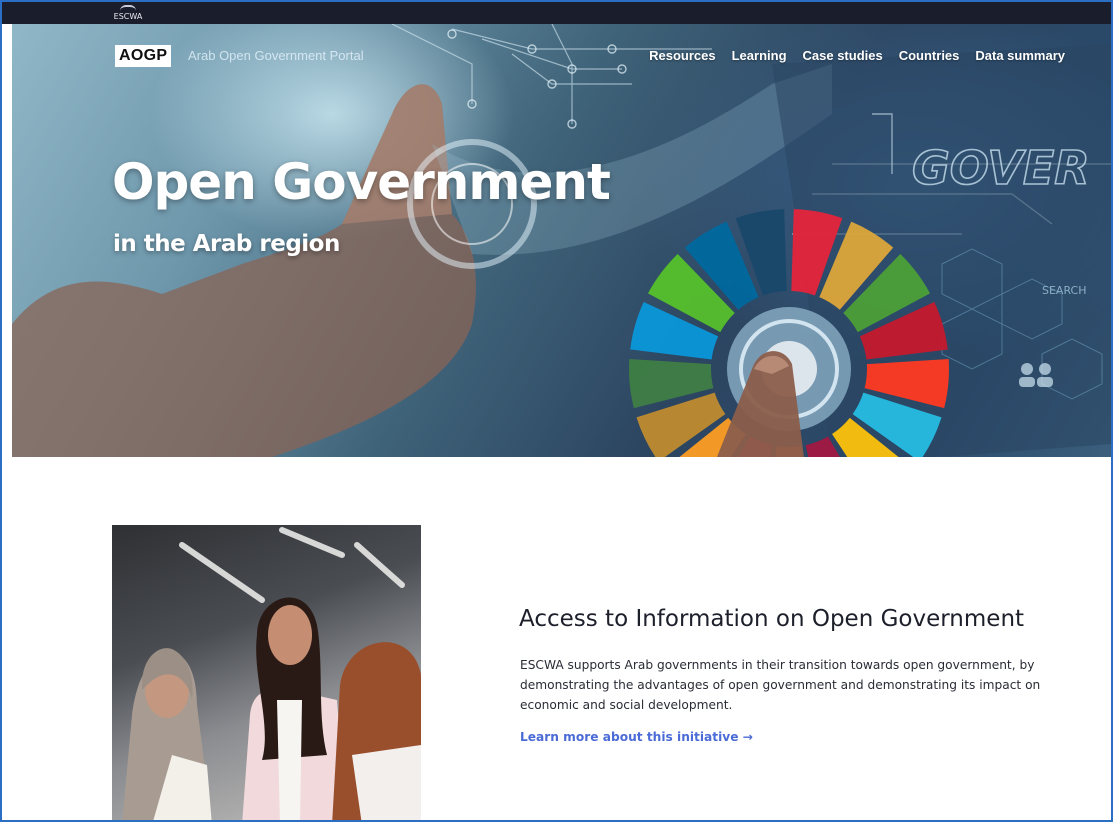 Image resolution: width=1113 pixels, height=822 pixels. I want to click on hero-subtitle: in the Arab region, so click(226, 244).